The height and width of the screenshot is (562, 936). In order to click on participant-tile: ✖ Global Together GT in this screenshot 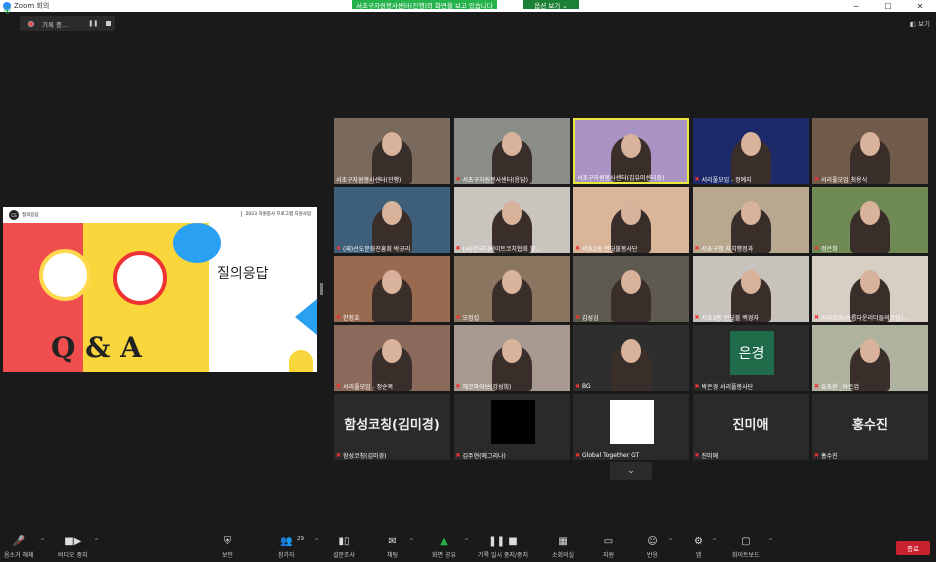, I will do `click(631, 427)`.